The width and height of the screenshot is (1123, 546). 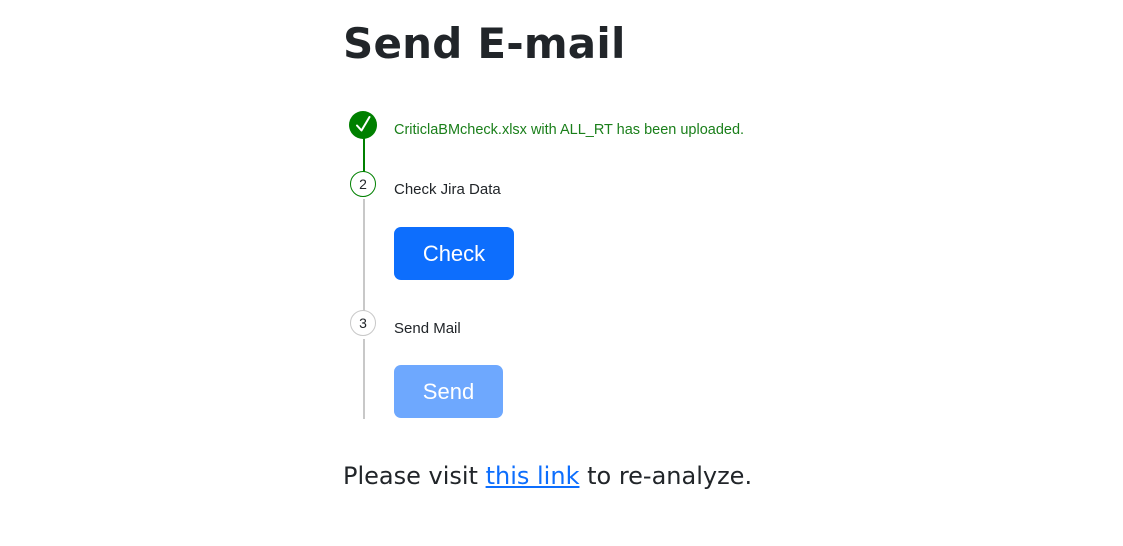 What do you see at coordinates (484, 43) in the screenshot?
I see `page-title: Send E-mail` at bounding box center [484, 43].